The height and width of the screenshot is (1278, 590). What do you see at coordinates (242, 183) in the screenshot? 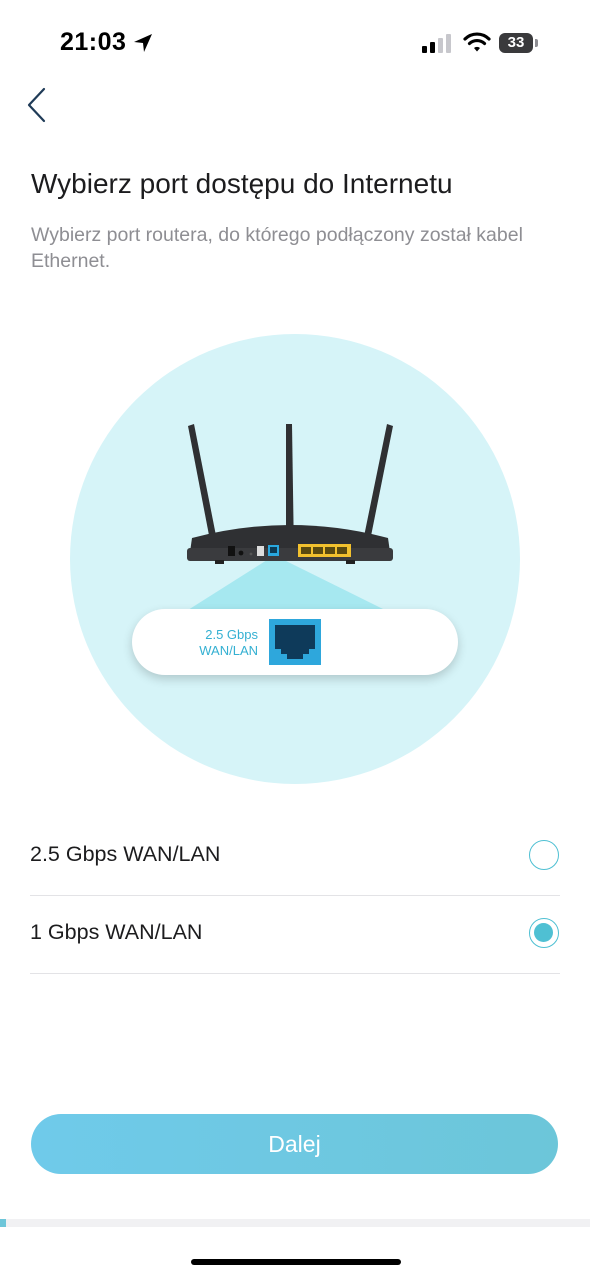
I see `page-title: Wybierz port dostępu do Internetu` at bounding box center [242, 183].